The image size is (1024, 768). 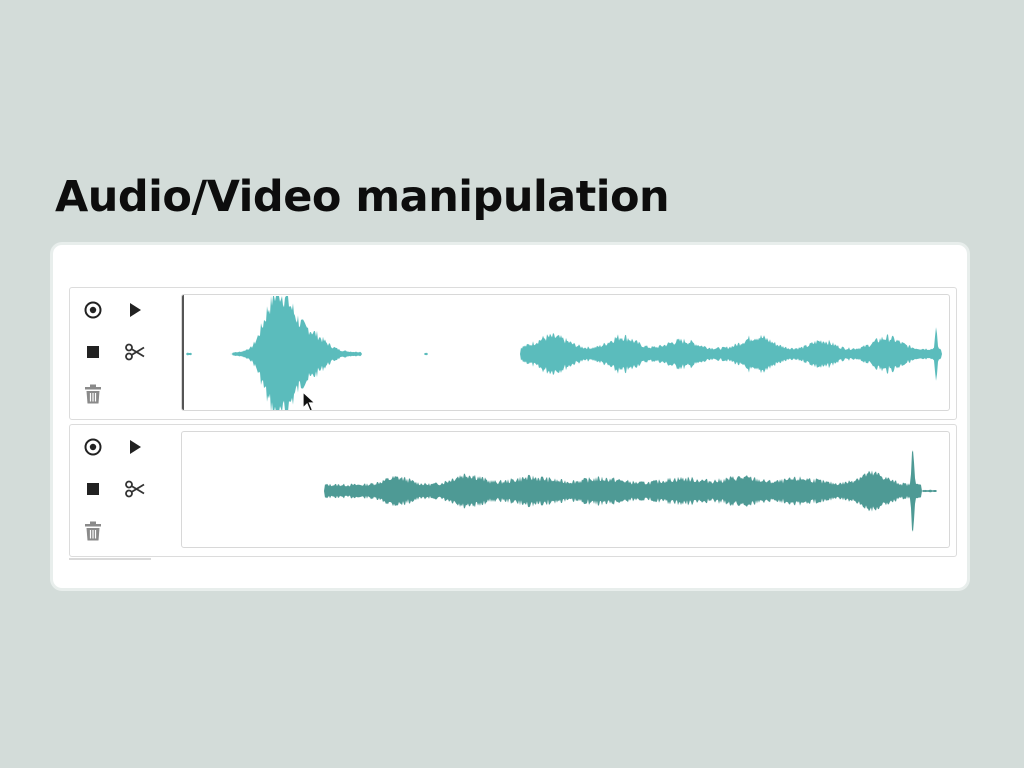 I want to click on slide-title: Audio/Video manipulation, so click(x=362, y=197).